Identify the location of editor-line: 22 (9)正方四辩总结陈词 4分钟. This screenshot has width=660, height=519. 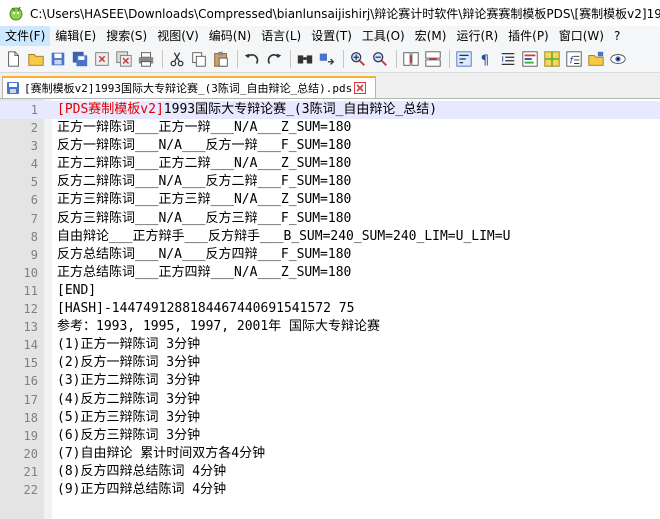
(330, 490).